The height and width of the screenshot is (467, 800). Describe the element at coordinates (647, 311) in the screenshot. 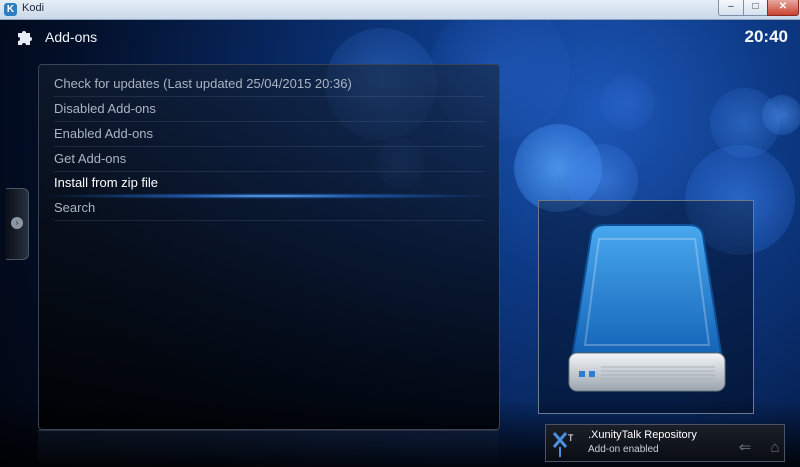

I see `hard-drive-icon` at that location.